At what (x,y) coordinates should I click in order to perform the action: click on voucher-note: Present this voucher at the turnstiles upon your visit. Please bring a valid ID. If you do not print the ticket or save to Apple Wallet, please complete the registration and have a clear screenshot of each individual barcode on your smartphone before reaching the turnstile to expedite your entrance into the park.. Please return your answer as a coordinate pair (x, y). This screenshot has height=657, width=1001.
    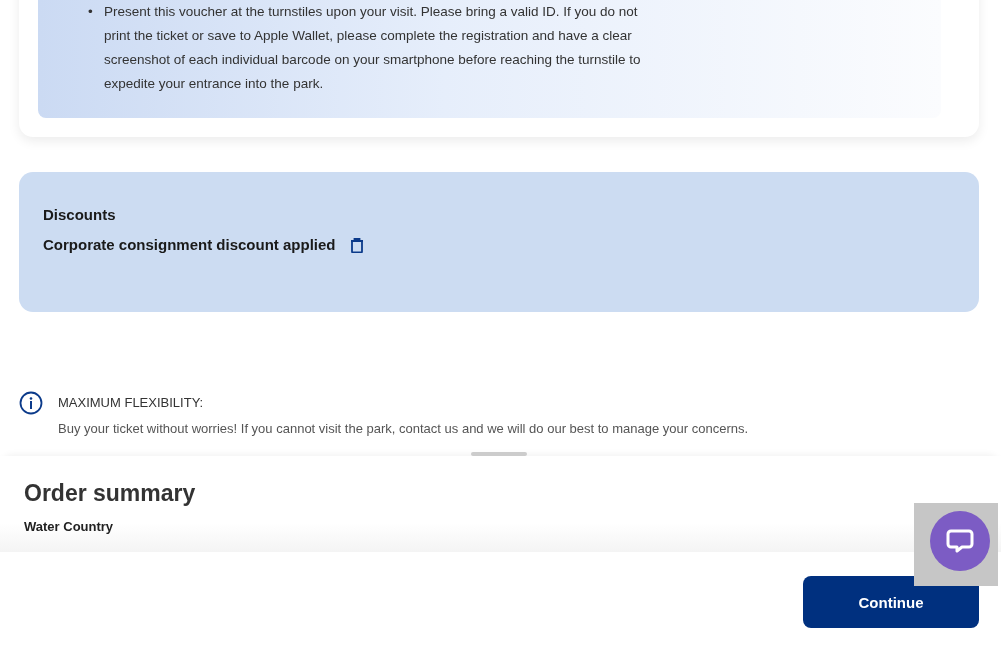
    Looking at the image, I should click on (373, 48).